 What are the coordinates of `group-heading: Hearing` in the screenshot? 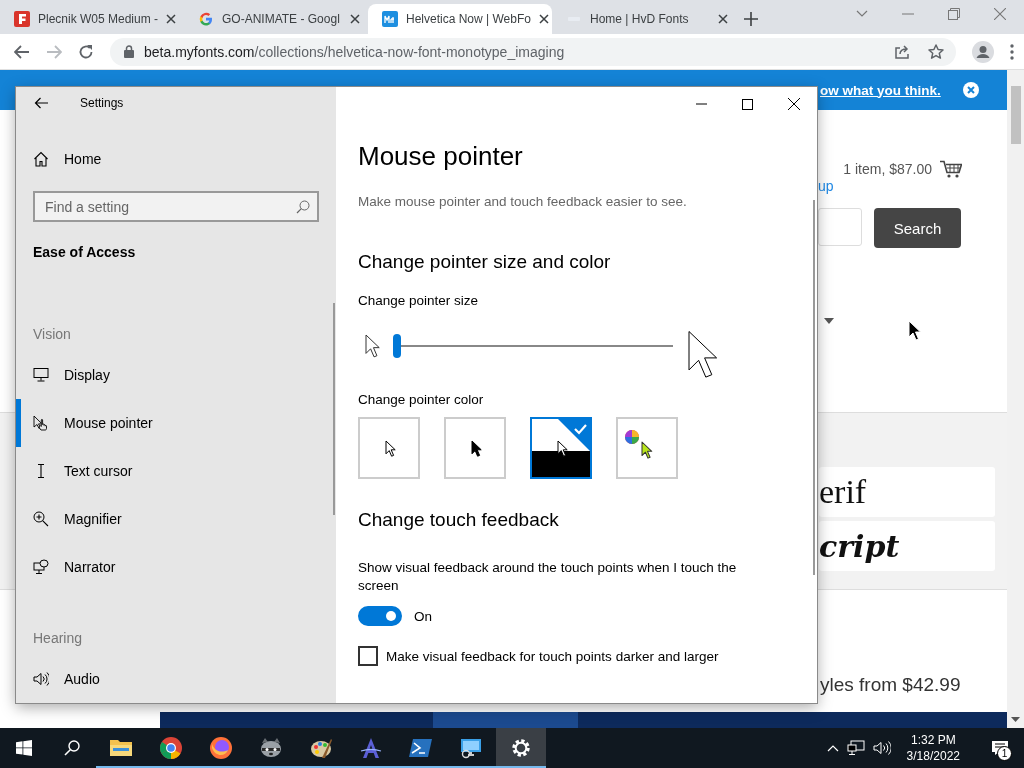 It's located at (58, 638).